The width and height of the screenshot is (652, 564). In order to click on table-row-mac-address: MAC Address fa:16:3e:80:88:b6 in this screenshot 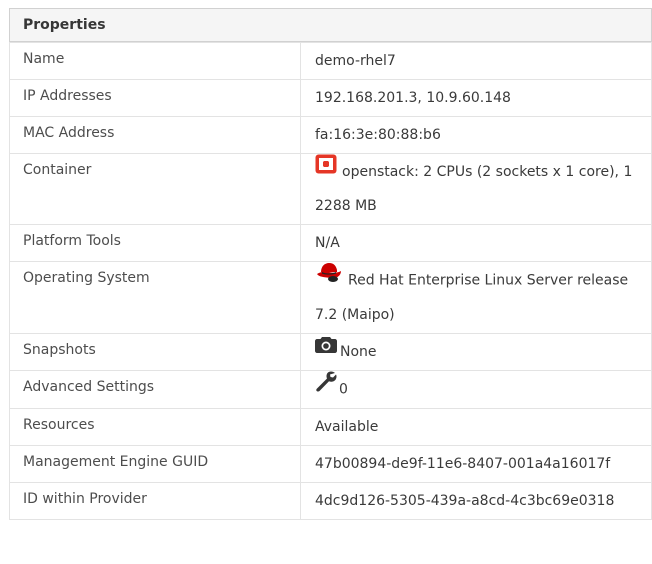, I will do `click(330, 135)`.